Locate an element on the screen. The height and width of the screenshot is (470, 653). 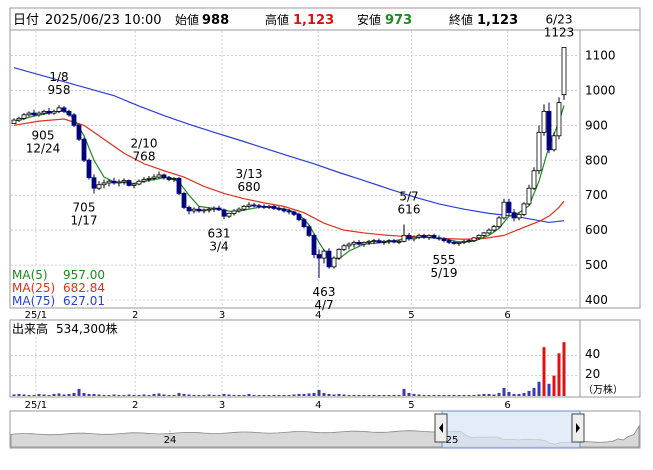
annotation-2-10: 2/10 is located at coordinates (144, 143).